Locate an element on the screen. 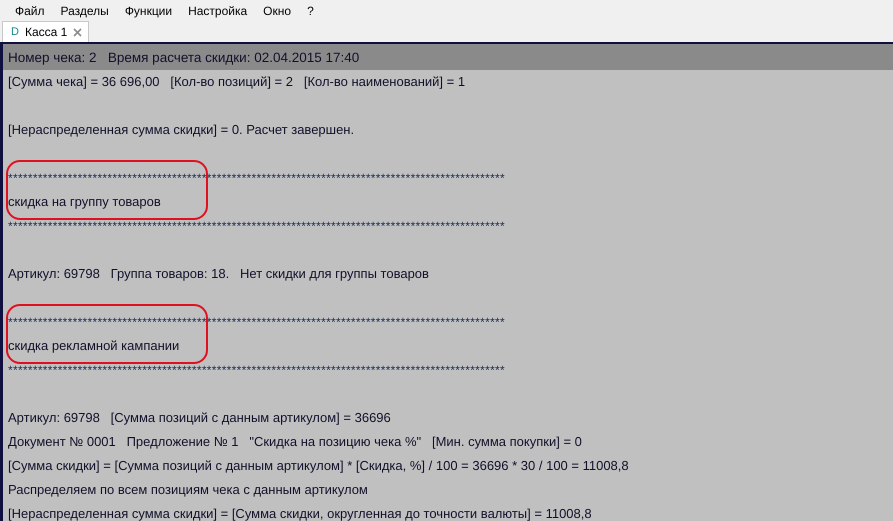 The height and width of the screenshot is (521, 893). document-tab: D Касса 1 is located at coordinates (46, 31).